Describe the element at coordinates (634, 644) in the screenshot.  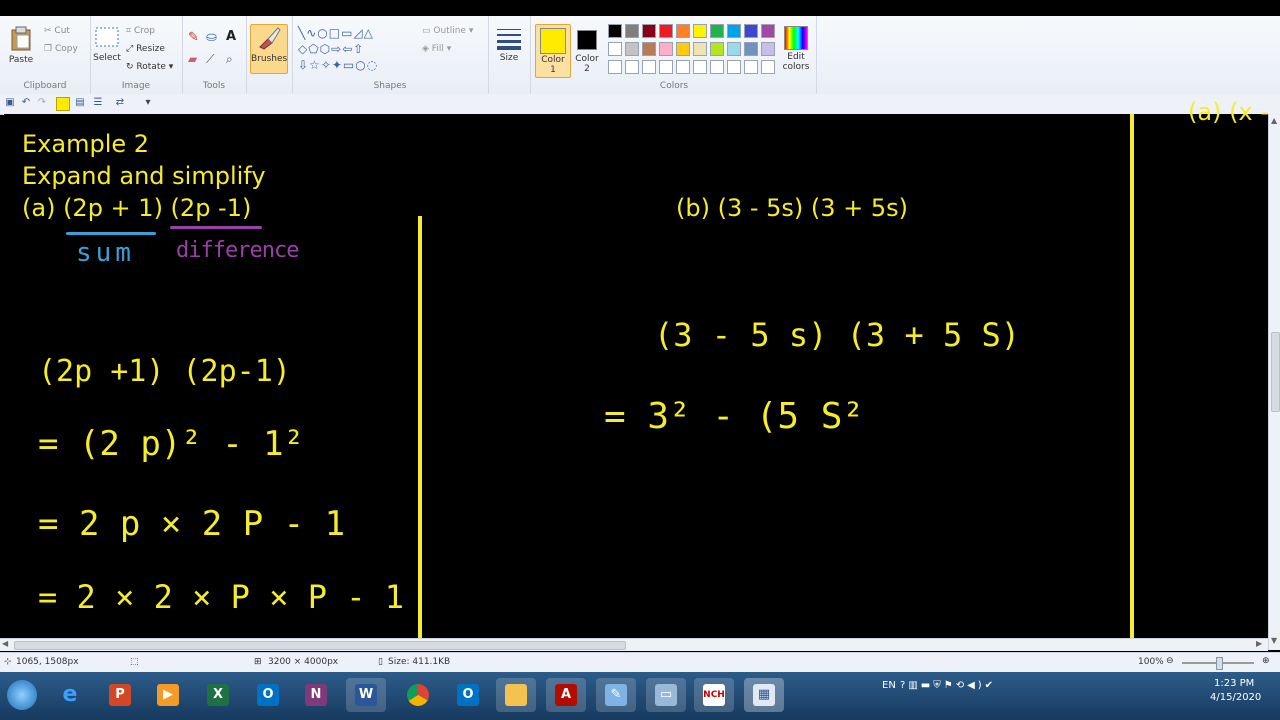
I see `horizontal-scrollbar: ◀ ▶` at that location.